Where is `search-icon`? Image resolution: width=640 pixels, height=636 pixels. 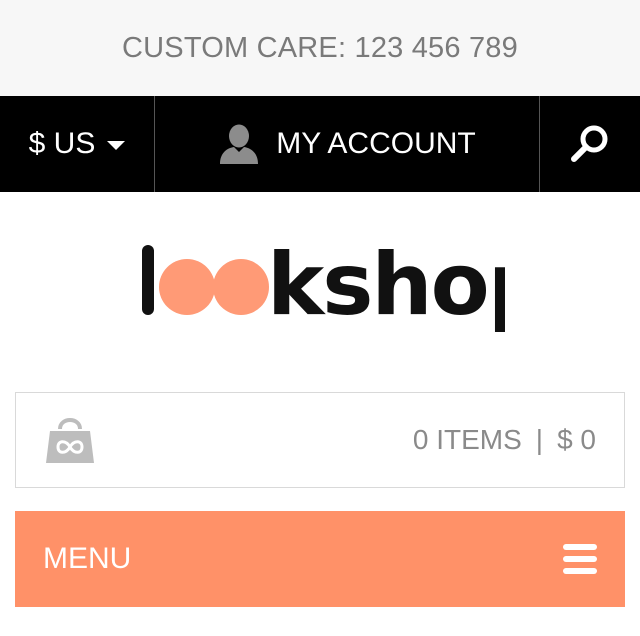
search-icon is located at coordinates (589, 143).